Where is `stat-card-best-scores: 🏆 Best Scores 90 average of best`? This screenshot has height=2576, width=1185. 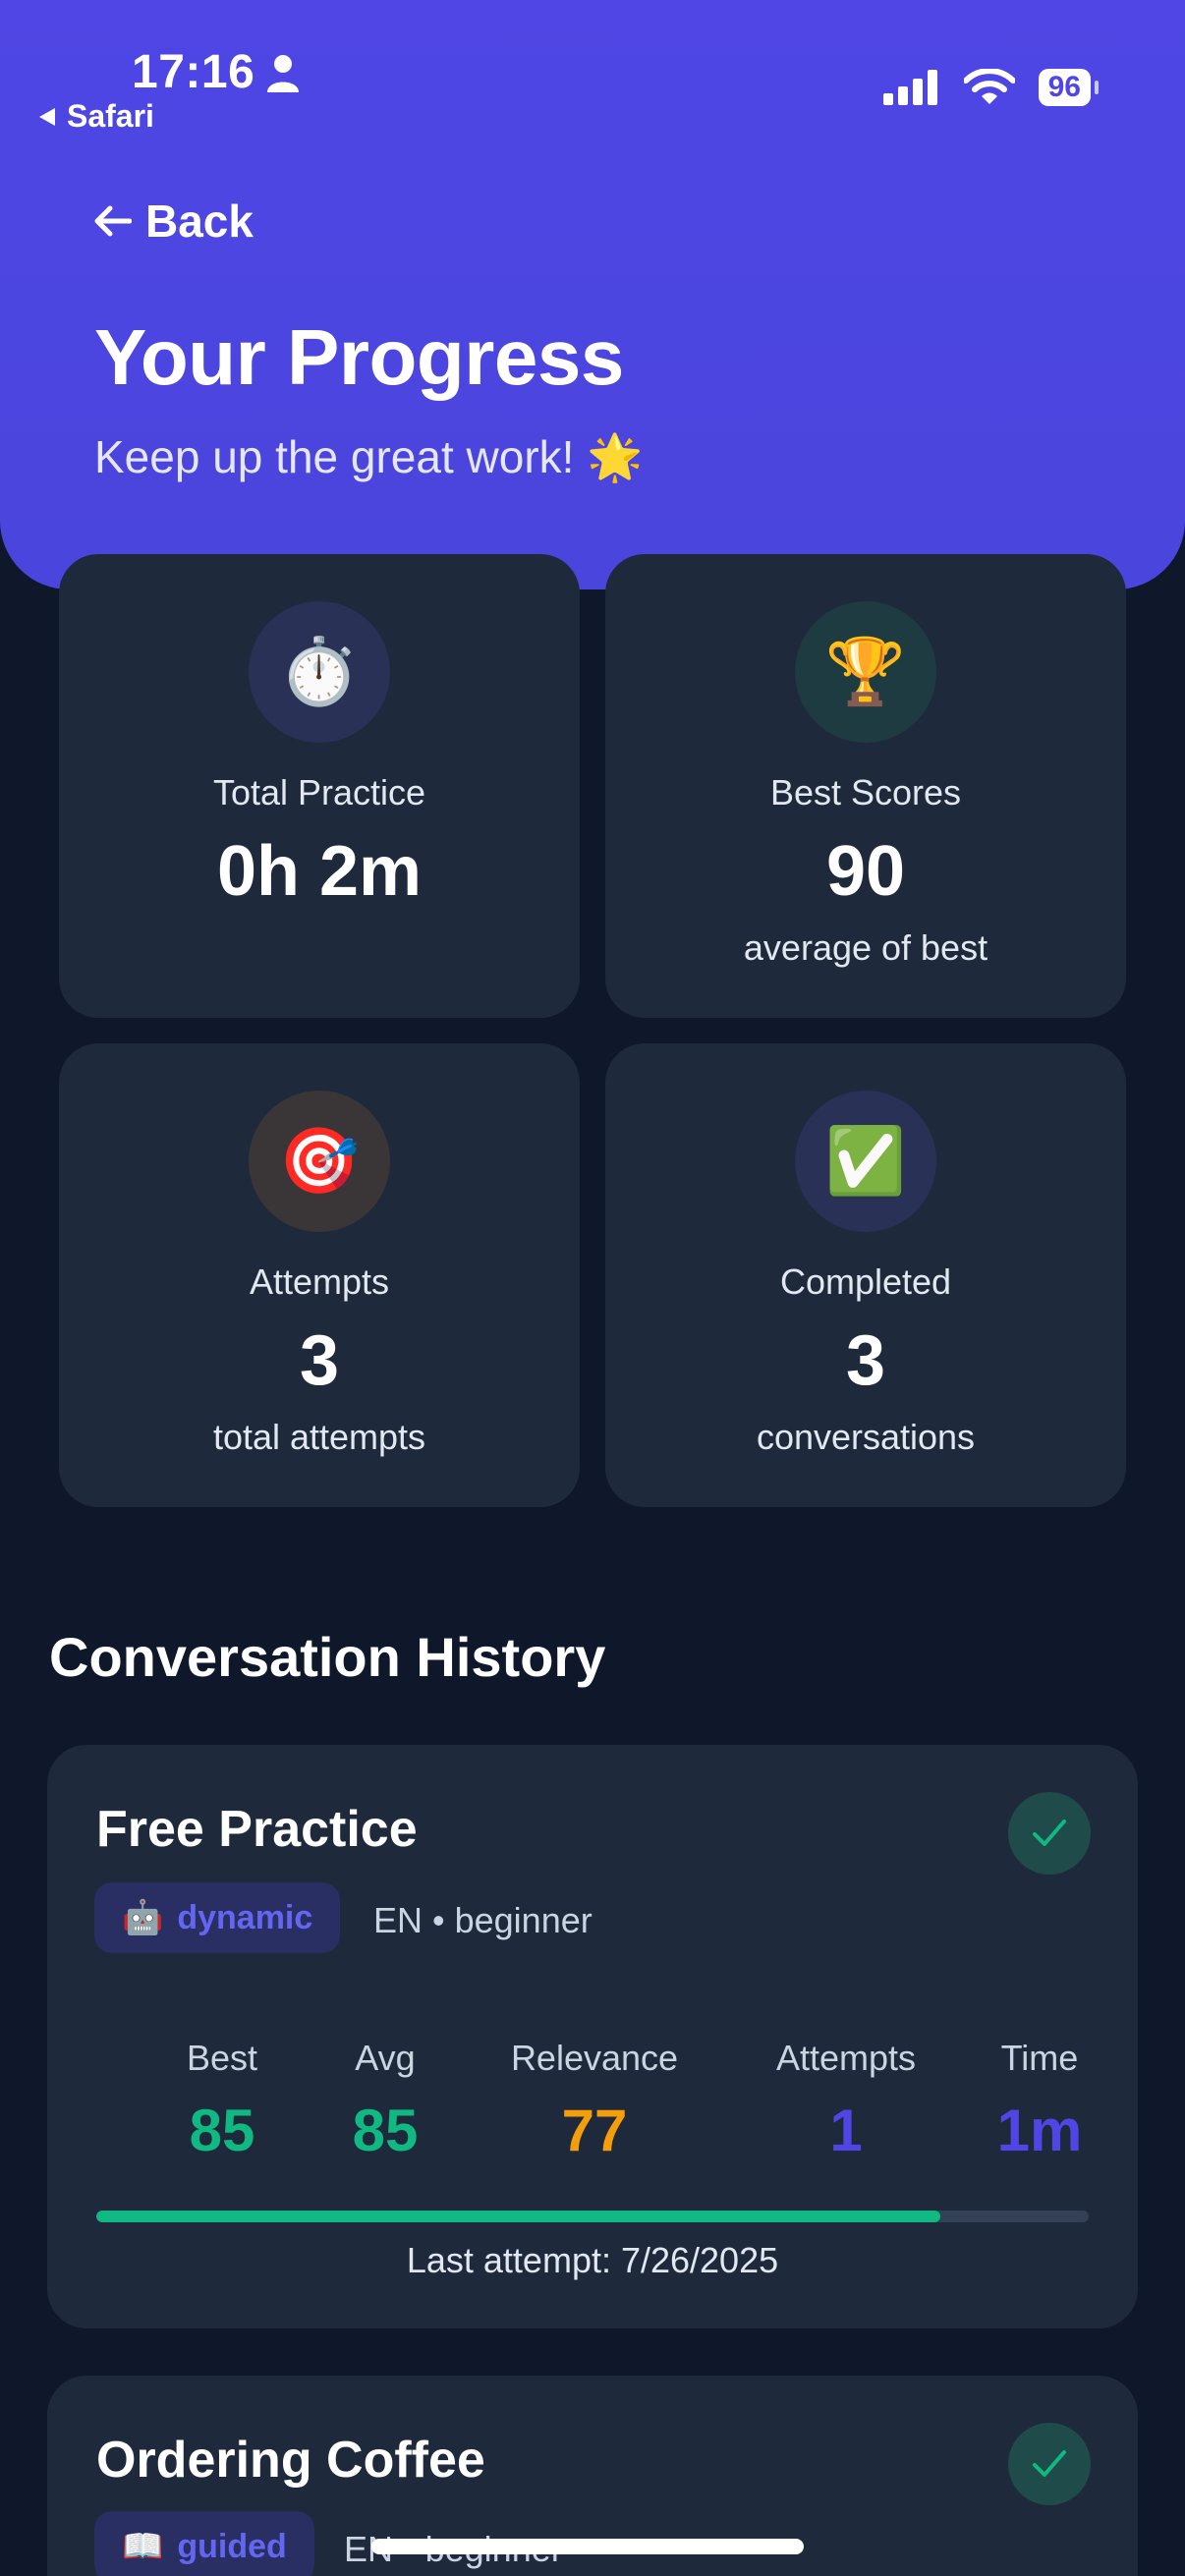 stat-card-best-scores: 🏆 Best Scores 90 average of best is located at coordinates (866, 786).